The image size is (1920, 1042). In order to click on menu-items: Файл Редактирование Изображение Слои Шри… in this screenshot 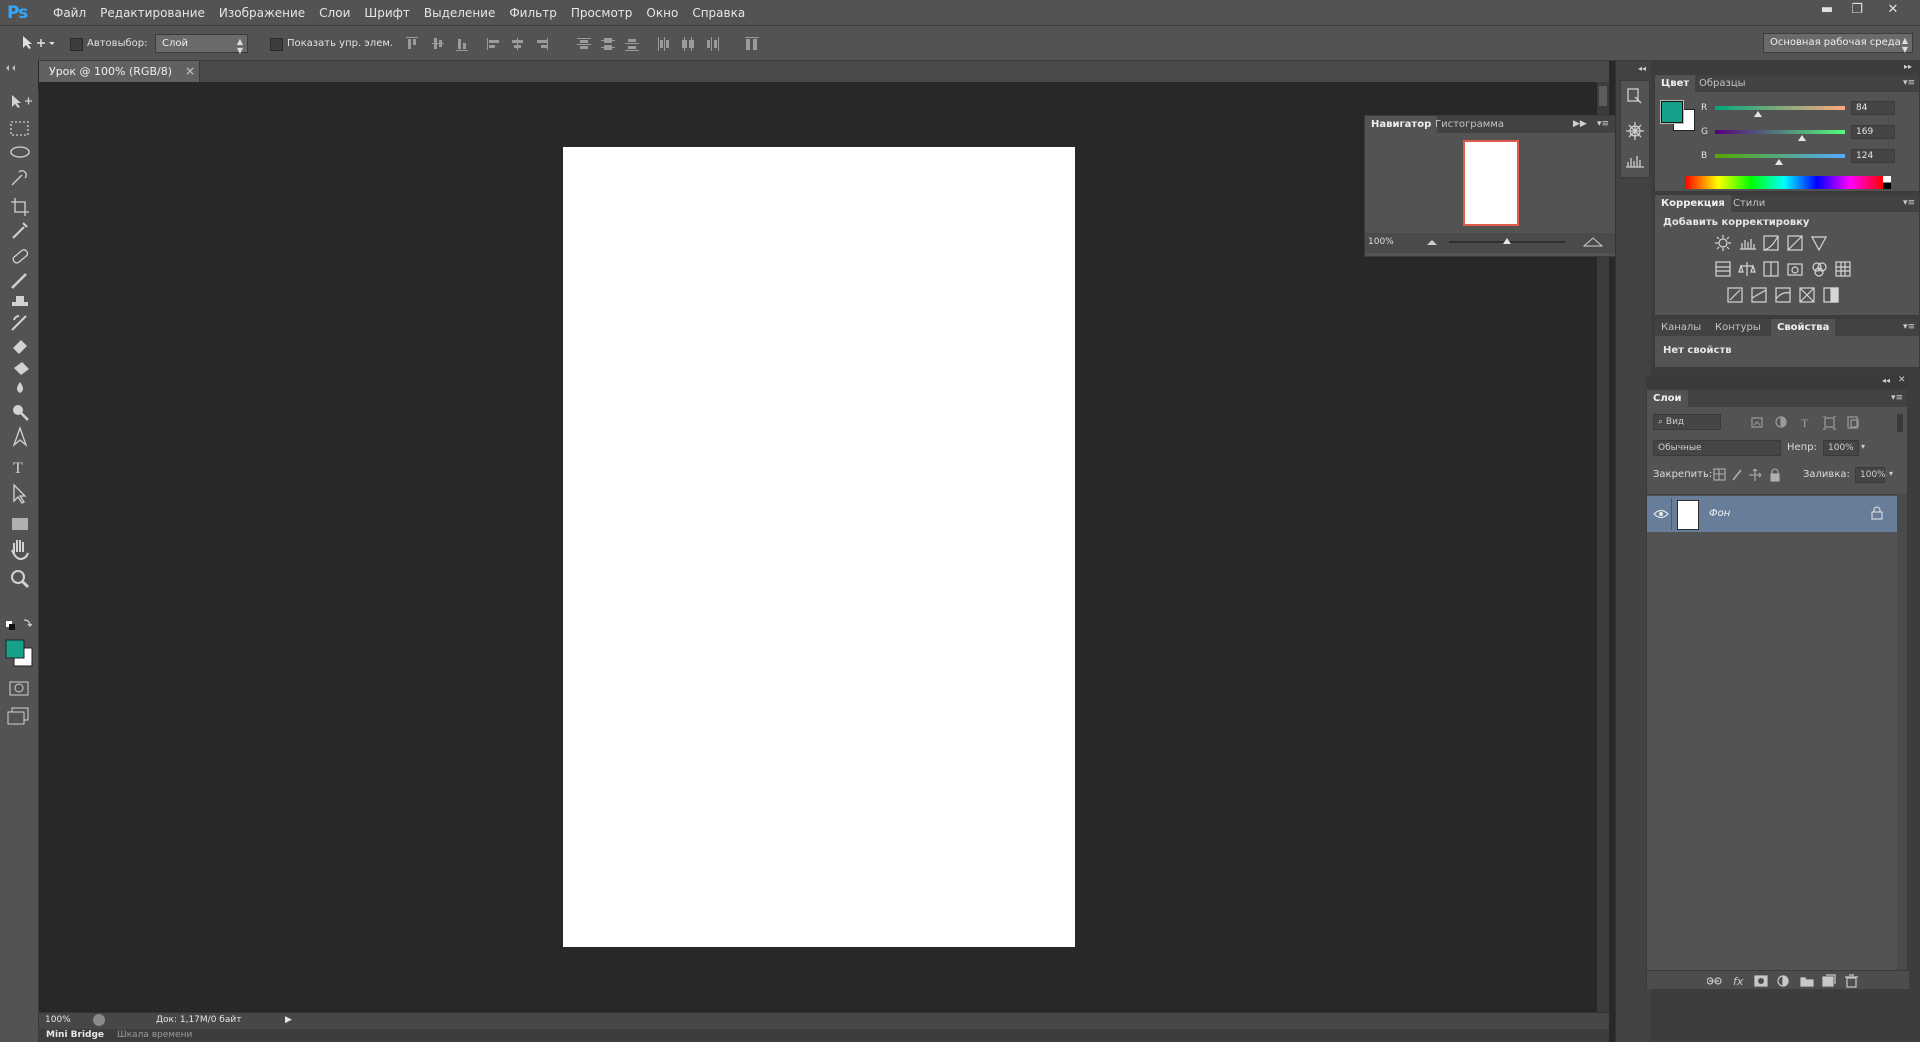, I will do `click(399, 12)`.